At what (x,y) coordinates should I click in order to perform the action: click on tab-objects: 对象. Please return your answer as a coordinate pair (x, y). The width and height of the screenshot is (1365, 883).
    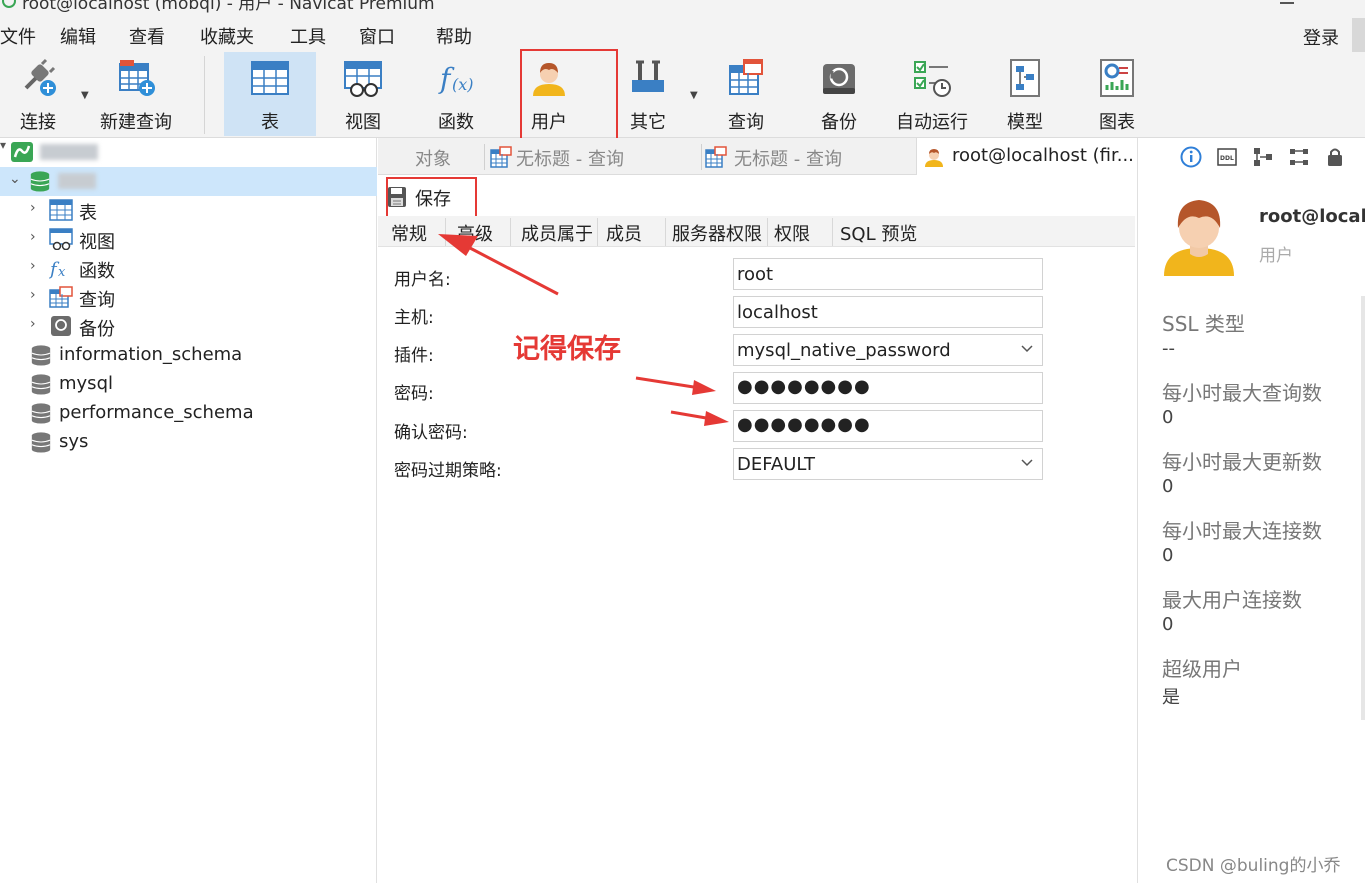
    Looking at the image, I should click on (431, 156).